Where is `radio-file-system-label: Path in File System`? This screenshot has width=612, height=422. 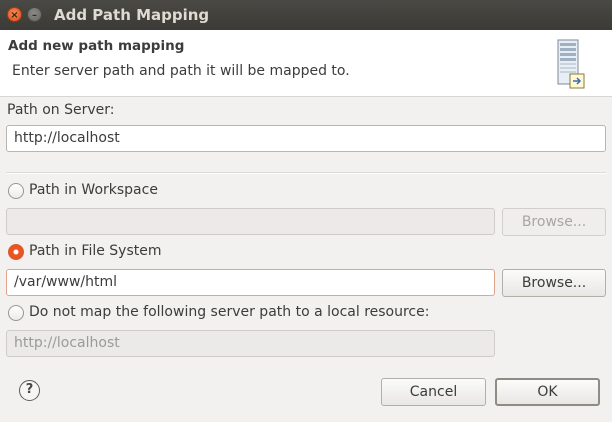
radio-file-system-label: Path in File System is located at coordinates (95, 251).